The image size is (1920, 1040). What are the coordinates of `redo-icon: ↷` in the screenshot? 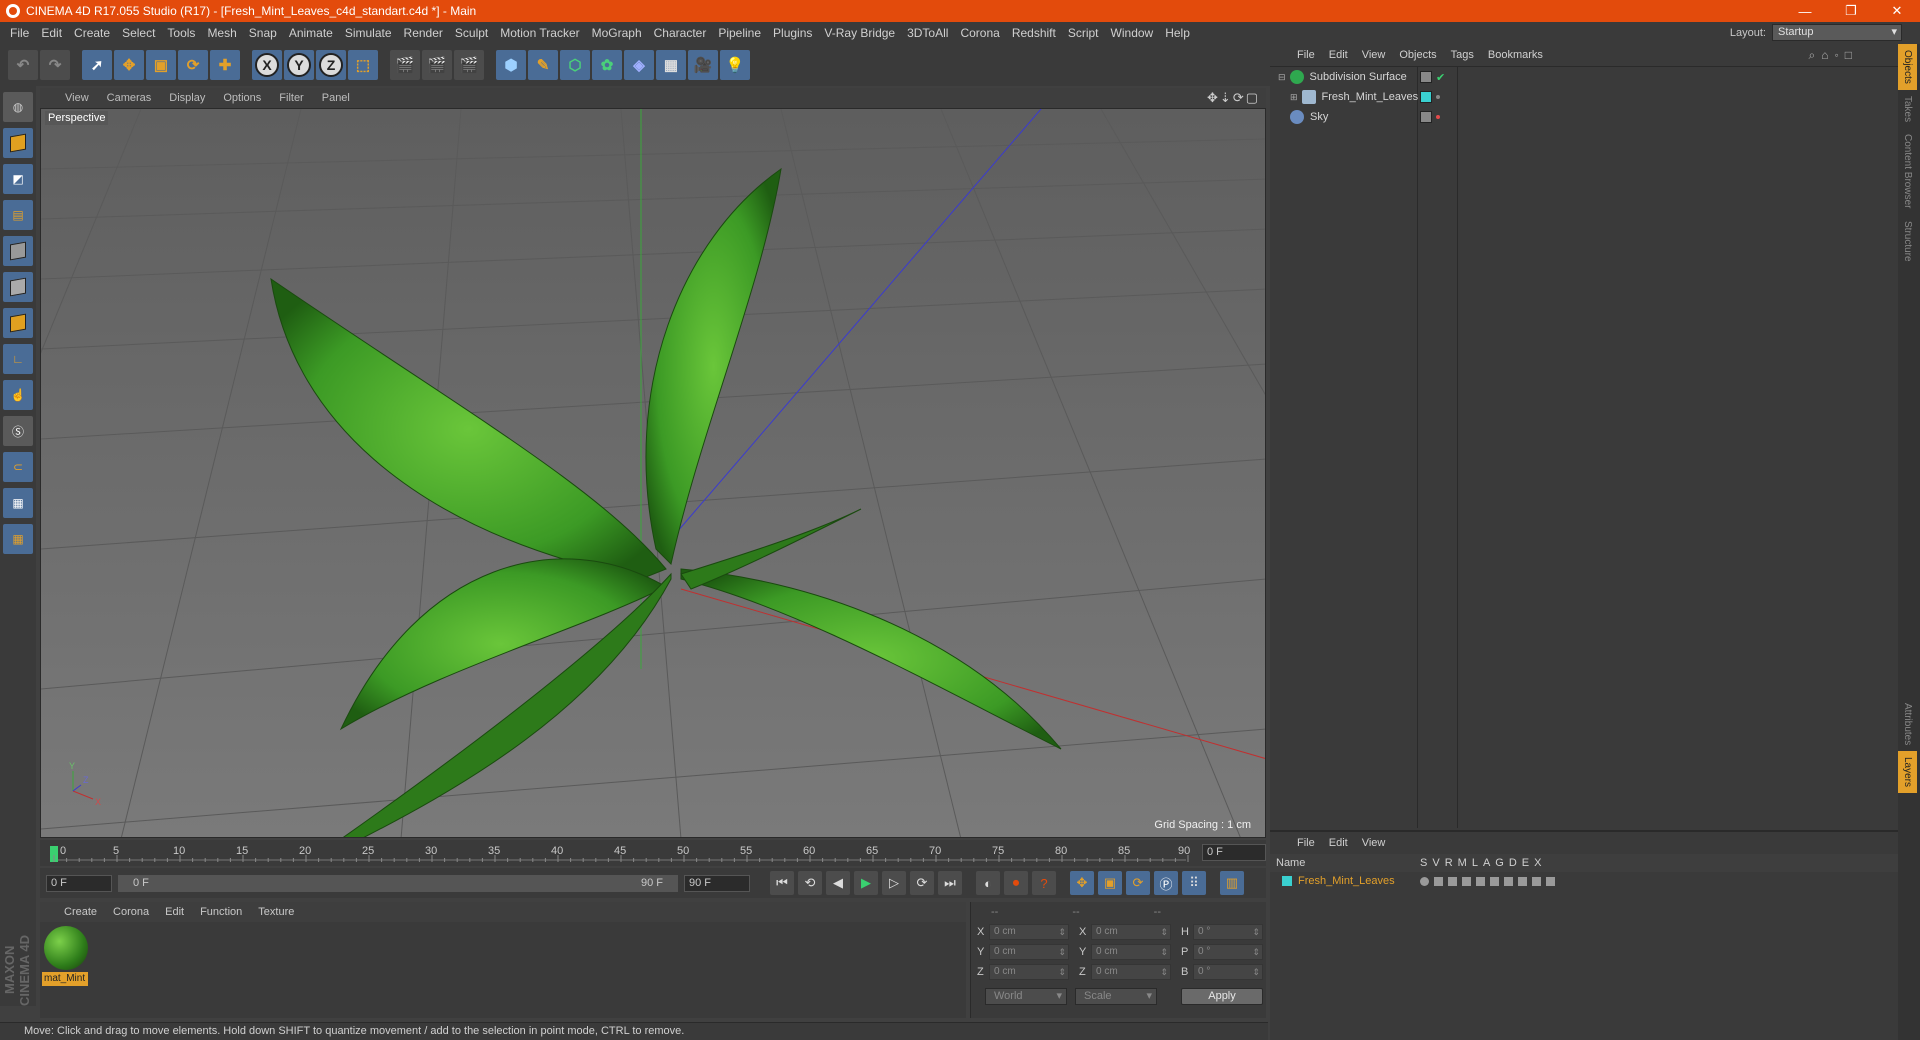 It's located at (55, 65).